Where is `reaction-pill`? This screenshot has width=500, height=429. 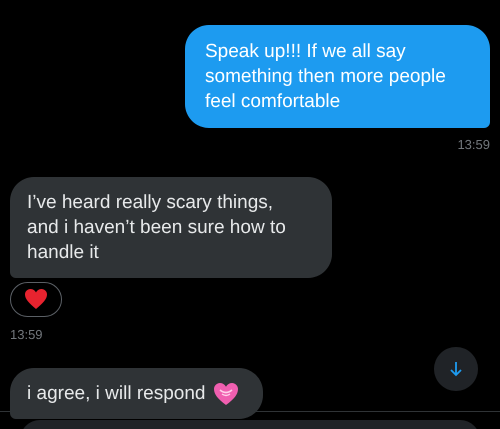 reaction-pill is located at coordinates (36, 299).